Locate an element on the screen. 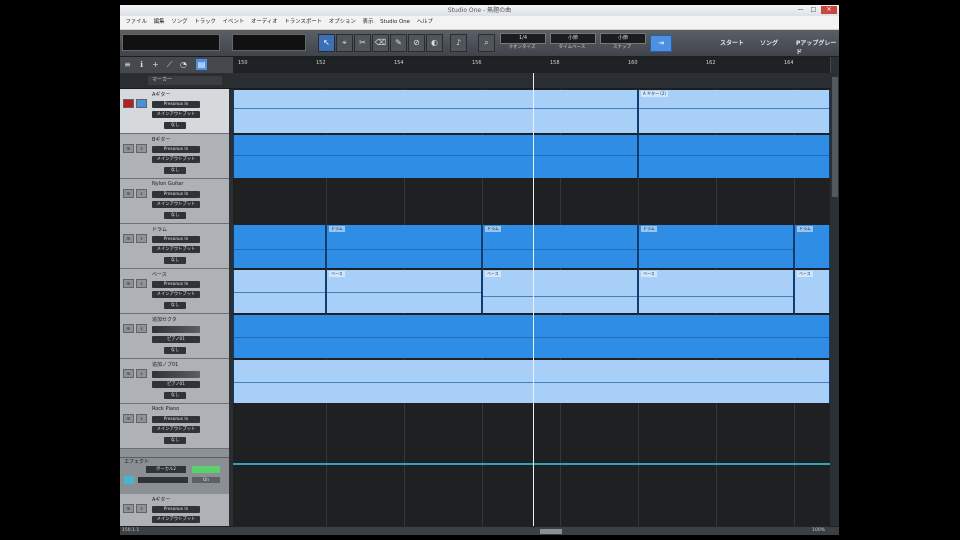 This screenshot has height=540, width=960. bend-tool-icon: ◐ is located at coordinates (434, 43).